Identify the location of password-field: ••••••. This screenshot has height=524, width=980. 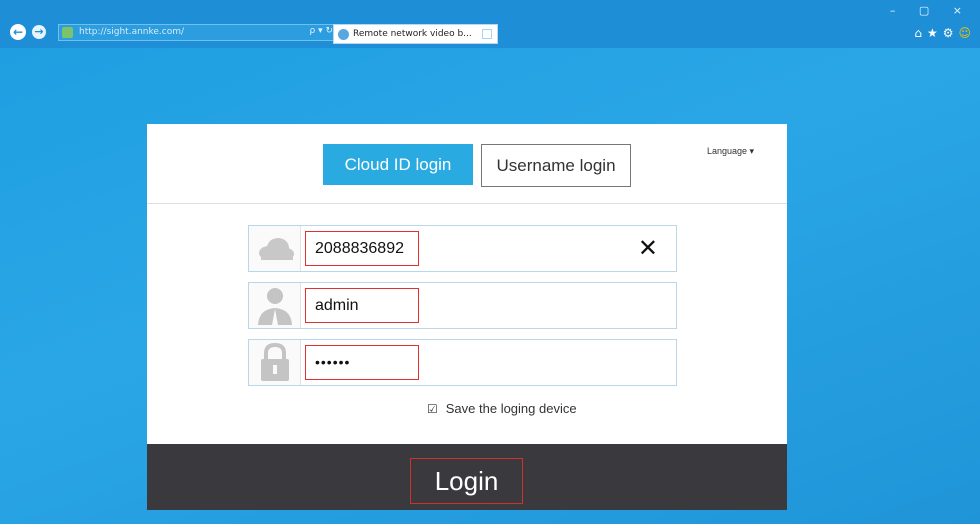
(462, 362).